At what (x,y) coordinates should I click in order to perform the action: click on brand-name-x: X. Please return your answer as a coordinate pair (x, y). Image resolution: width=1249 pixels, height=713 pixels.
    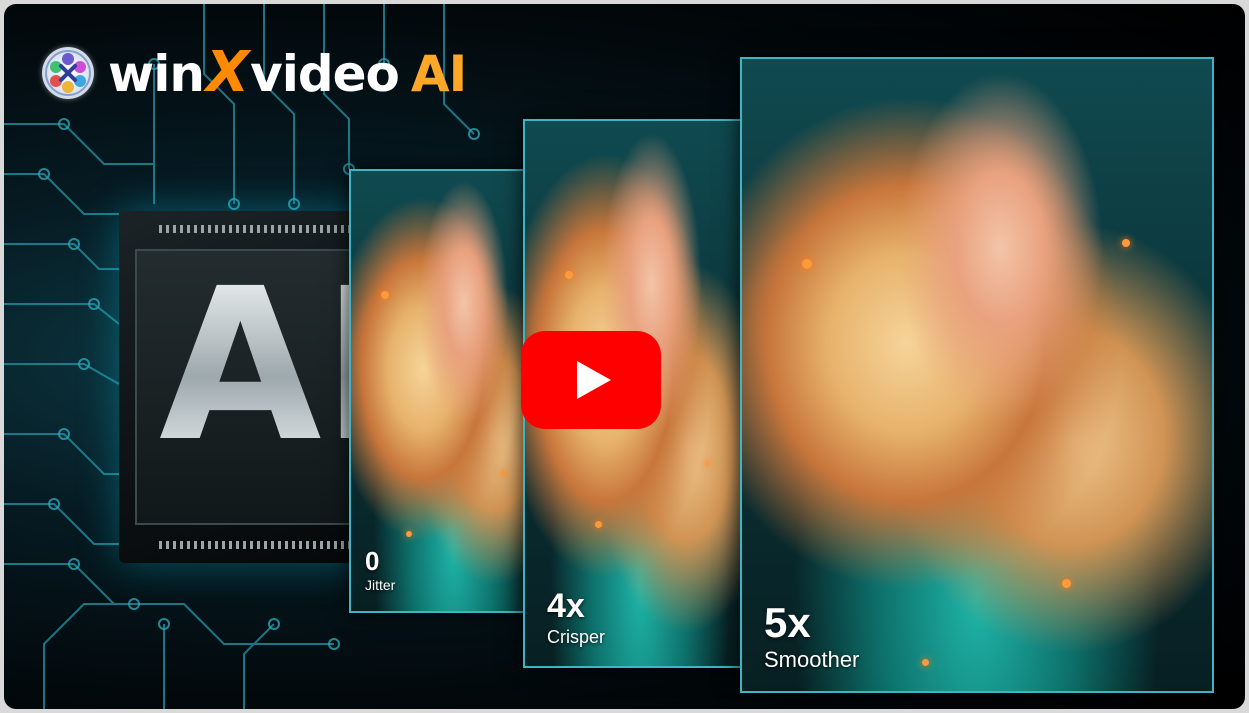
    Looking at the image, I should click on (227, 72).